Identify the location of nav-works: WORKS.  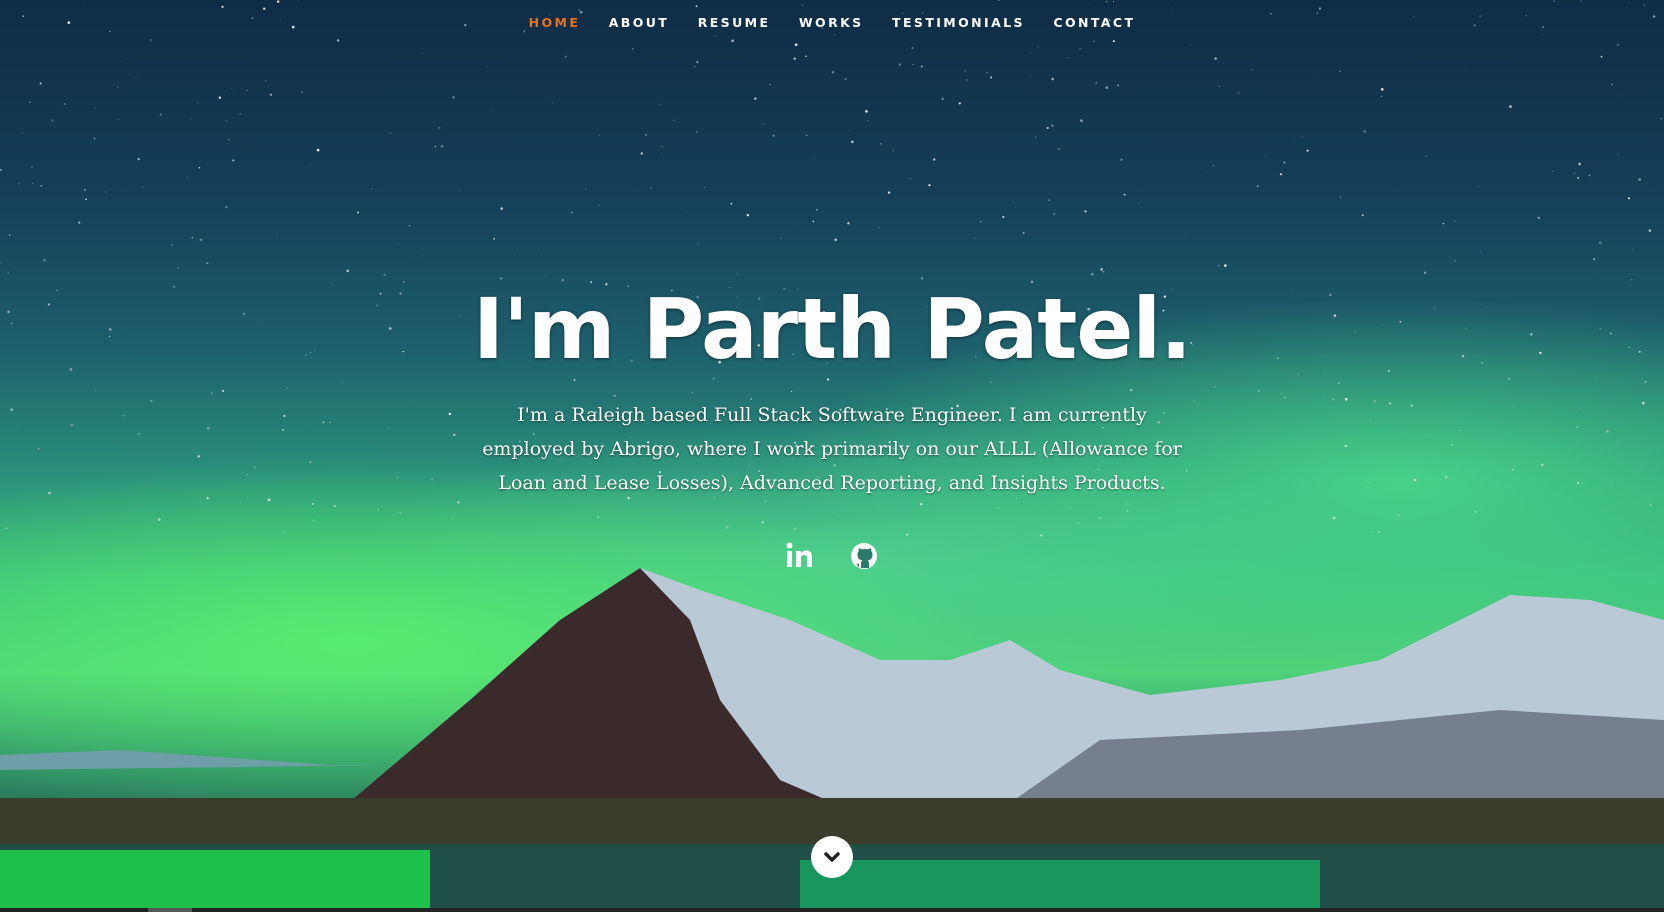
(831, 22).